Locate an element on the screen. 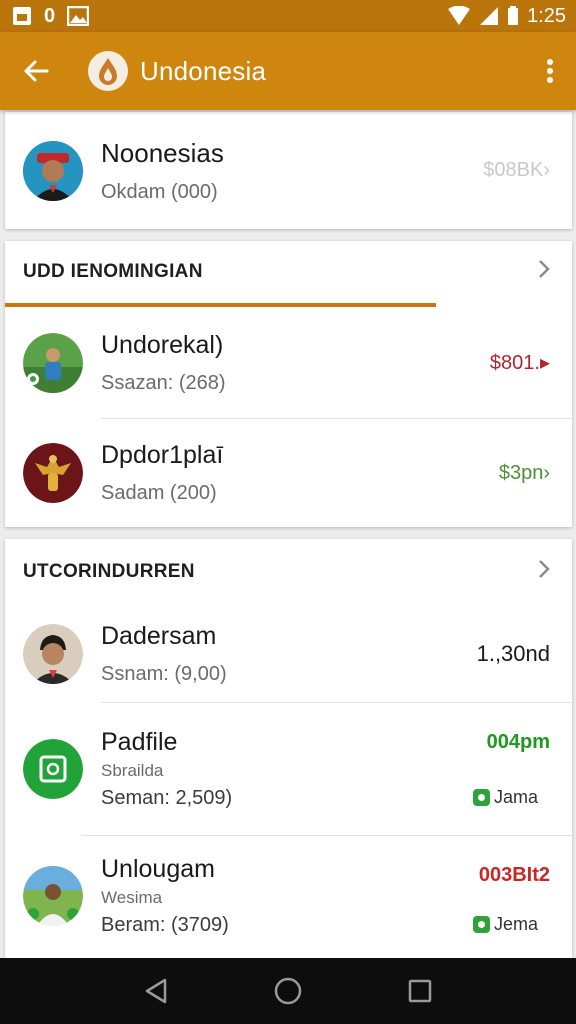 Image resolution: width=576 pixels, height=1024 pixels. status-left: 0 is located at coordinates (51, 16).